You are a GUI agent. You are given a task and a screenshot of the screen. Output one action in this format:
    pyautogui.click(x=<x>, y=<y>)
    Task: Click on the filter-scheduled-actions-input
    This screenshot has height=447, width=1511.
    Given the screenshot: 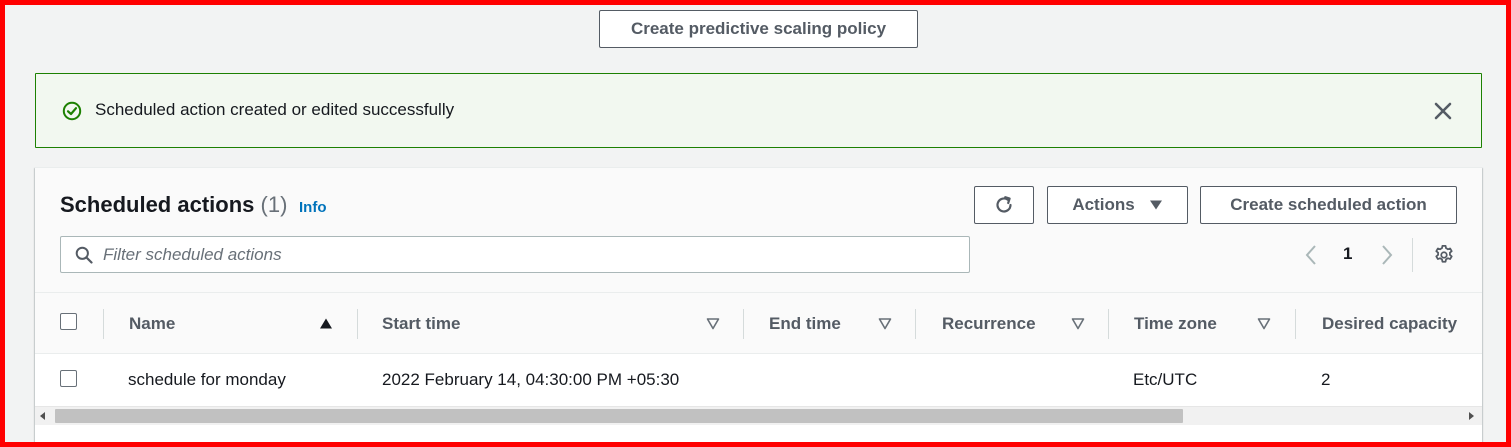 What is the action you would take?
    pyautogui.click(x=528, y=255)
    